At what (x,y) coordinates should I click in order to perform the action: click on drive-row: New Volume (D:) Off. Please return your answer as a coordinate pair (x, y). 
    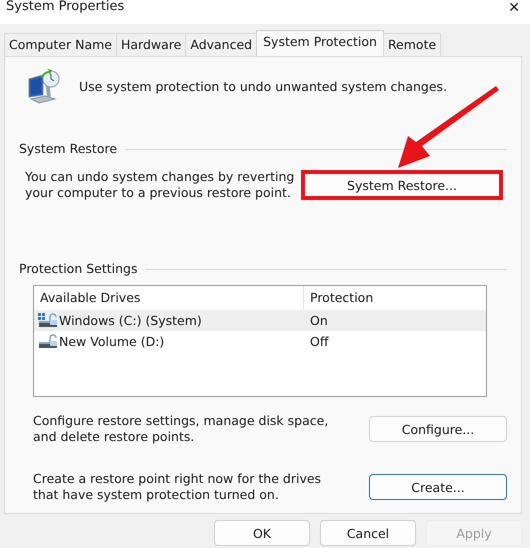
    Looking at the image, I should click on (260, 341).